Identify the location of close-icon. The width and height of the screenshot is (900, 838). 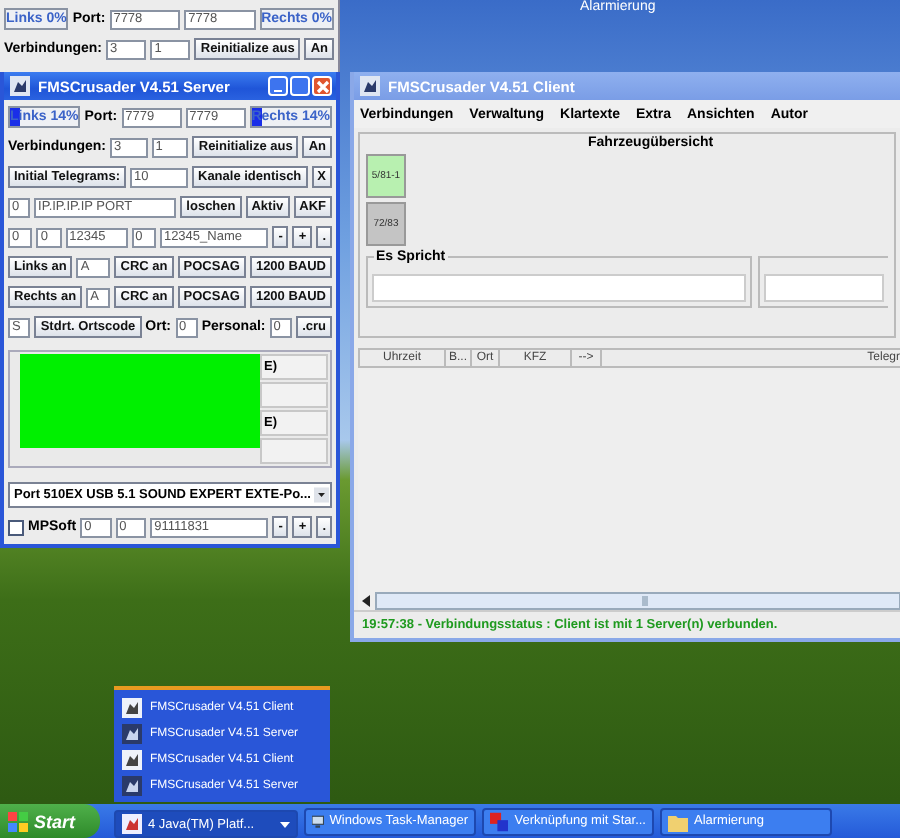
(322, 86).